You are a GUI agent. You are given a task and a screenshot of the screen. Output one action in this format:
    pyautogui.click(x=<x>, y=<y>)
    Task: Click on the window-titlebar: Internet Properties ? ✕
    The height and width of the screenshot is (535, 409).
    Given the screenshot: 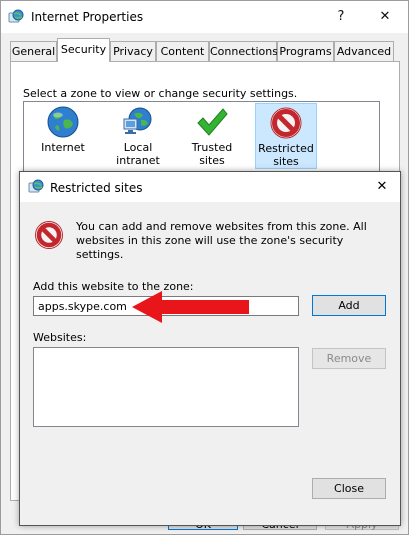 What is the action you would take?
    pyautogui.click(x=204, y=17)
    